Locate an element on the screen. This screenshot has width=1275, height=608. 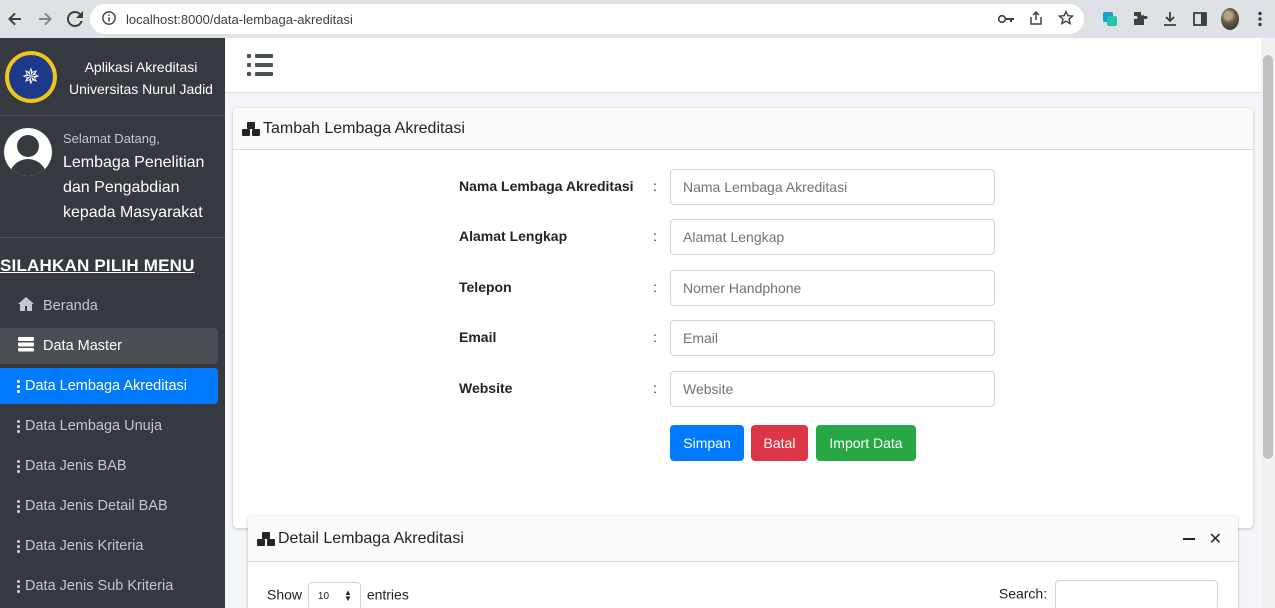
url-text: localhost:8000/data-lembaga-akreditasi is located at coordinates (239, 19).